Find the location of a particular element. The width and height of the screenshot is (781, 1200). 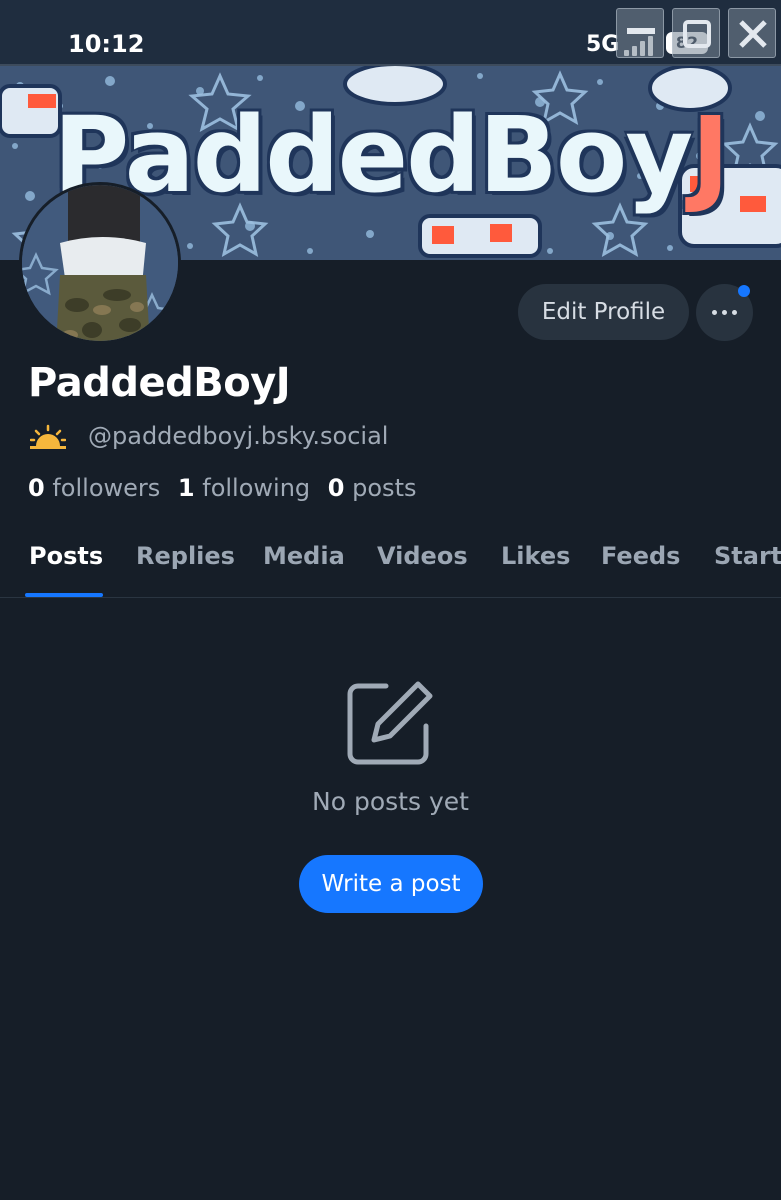

avatar-image is located at coordinates (100, 263).